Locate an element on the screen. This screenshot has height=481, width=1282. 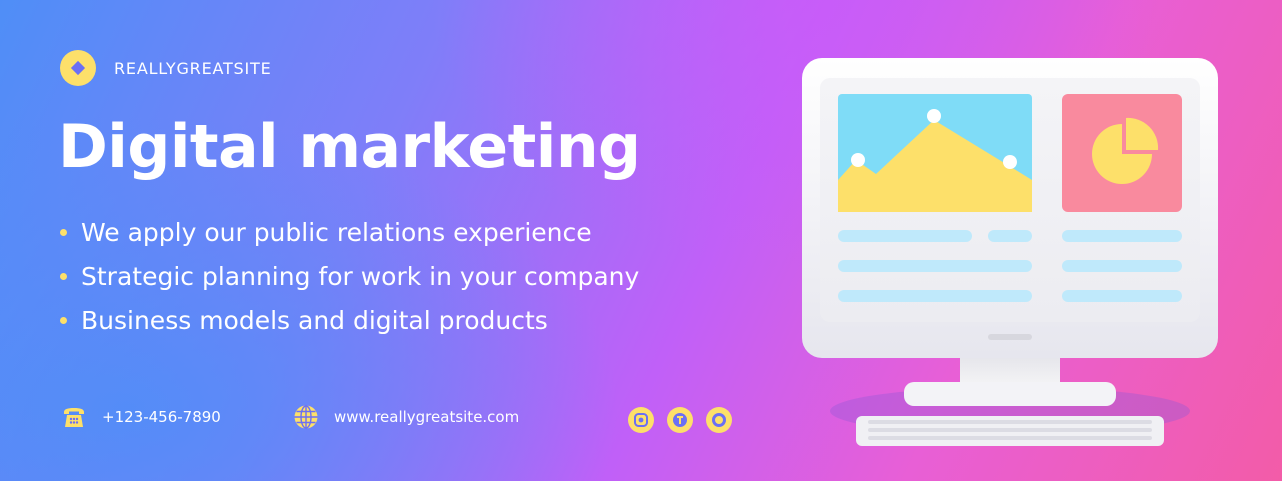
website-url: www.reallygreatsite.com is located at coordinates (427, 417).